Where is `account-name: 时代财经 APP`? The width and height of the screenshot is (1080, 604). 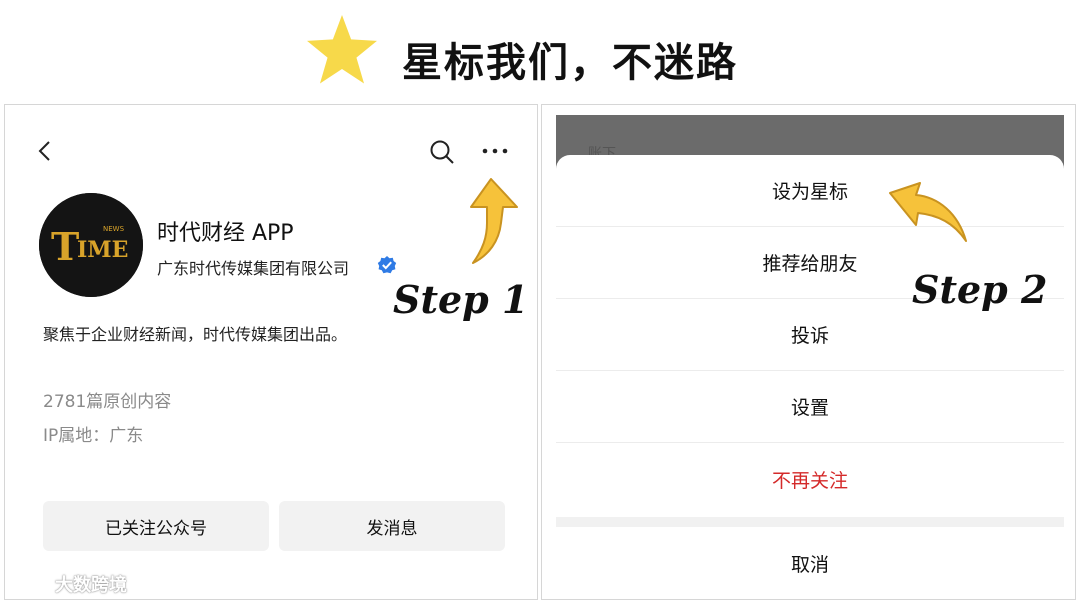
account-name: 时代财经 APP is located at coordinates (225, 233).